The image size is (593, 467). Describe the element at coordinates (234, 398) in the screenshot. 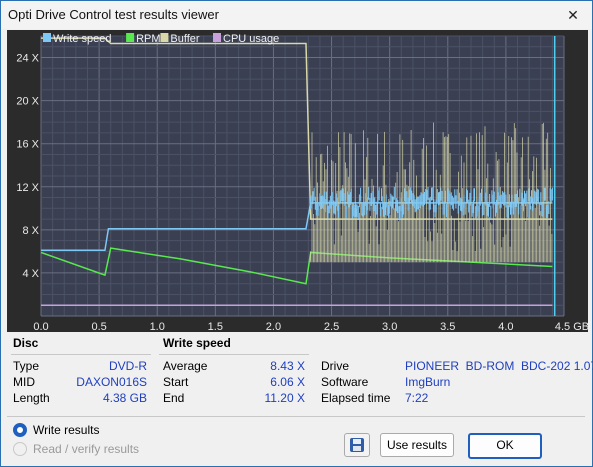

I see `end-row: End 11.20 X` at that location.